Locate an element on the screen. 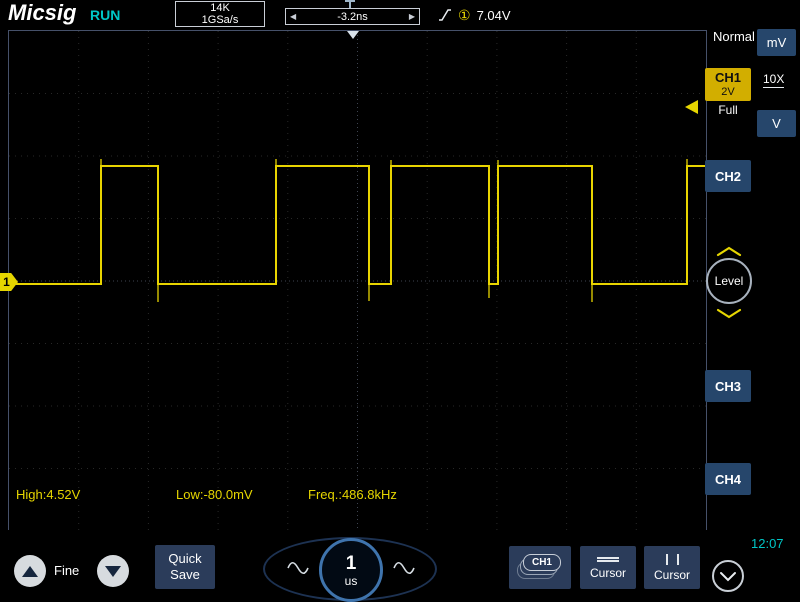  trigger-info: ① 7.04V is located at coordinates (474, 15).